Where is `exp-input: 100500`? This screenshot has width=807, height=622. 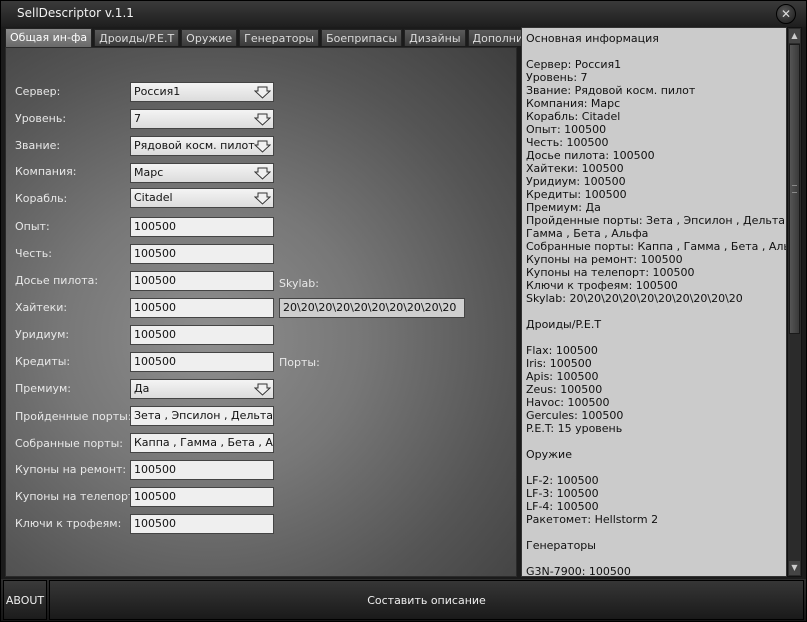
exp-input: 100500 is located at coordinates (202, 227).